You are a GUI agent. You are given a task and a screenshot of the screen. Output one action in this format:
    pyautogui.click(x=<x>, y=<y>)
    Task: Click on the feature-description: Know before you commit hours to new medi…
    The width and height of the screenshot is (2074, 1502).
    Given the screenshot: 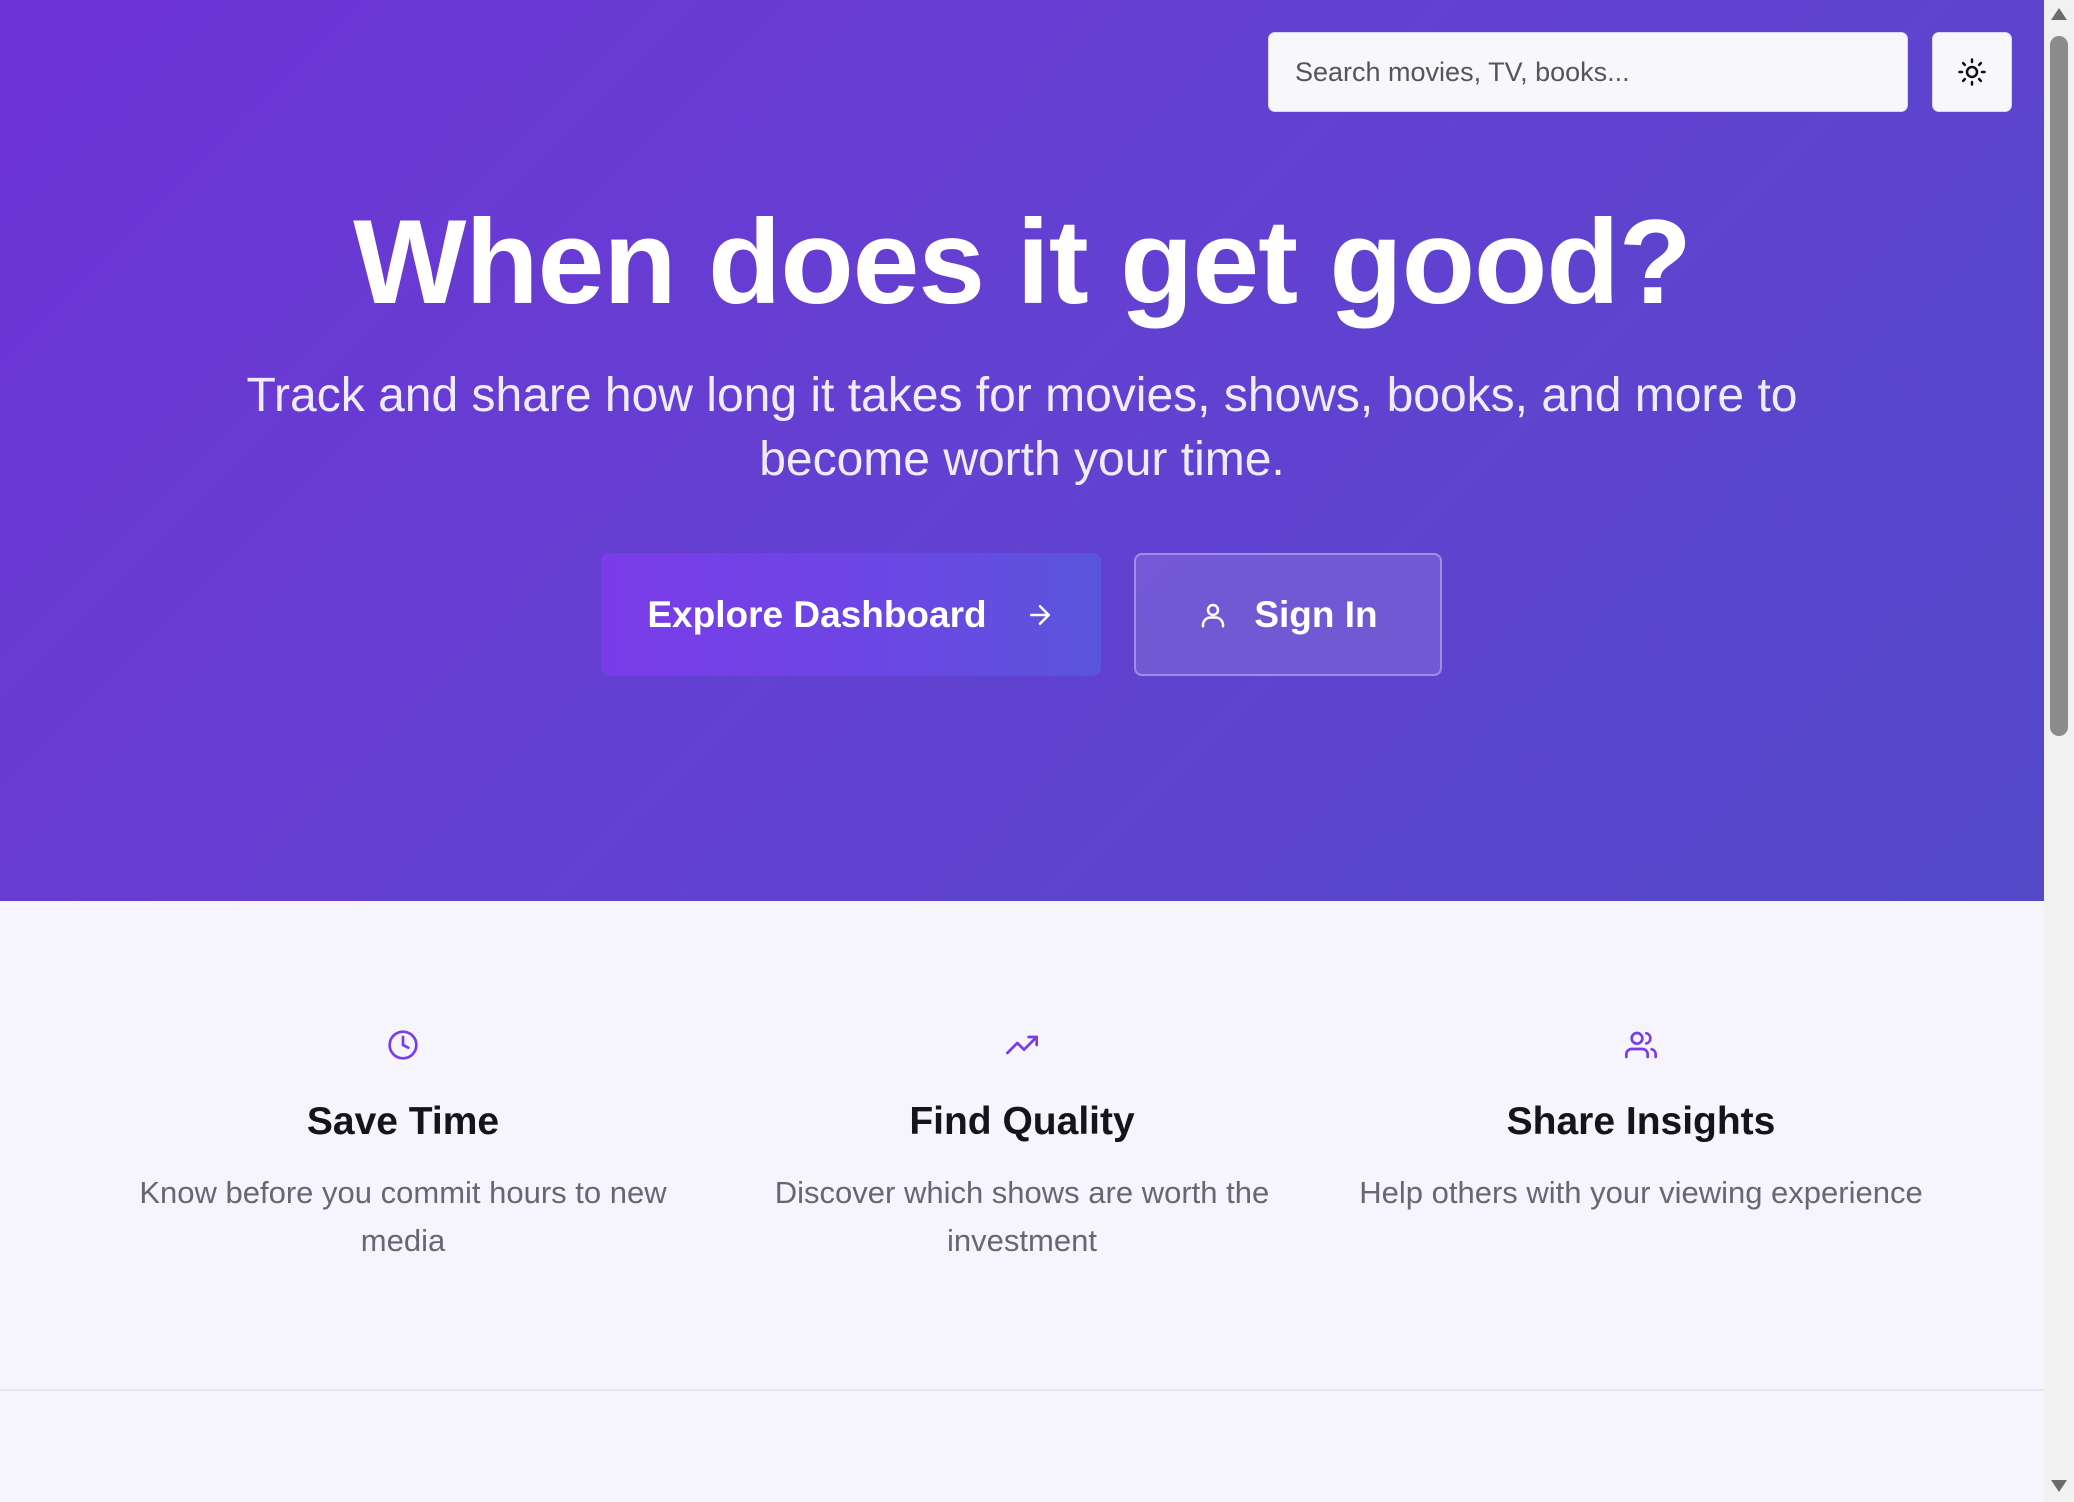 What is the action you would take?
    pyautogui.click(x=403, y=1216)
    